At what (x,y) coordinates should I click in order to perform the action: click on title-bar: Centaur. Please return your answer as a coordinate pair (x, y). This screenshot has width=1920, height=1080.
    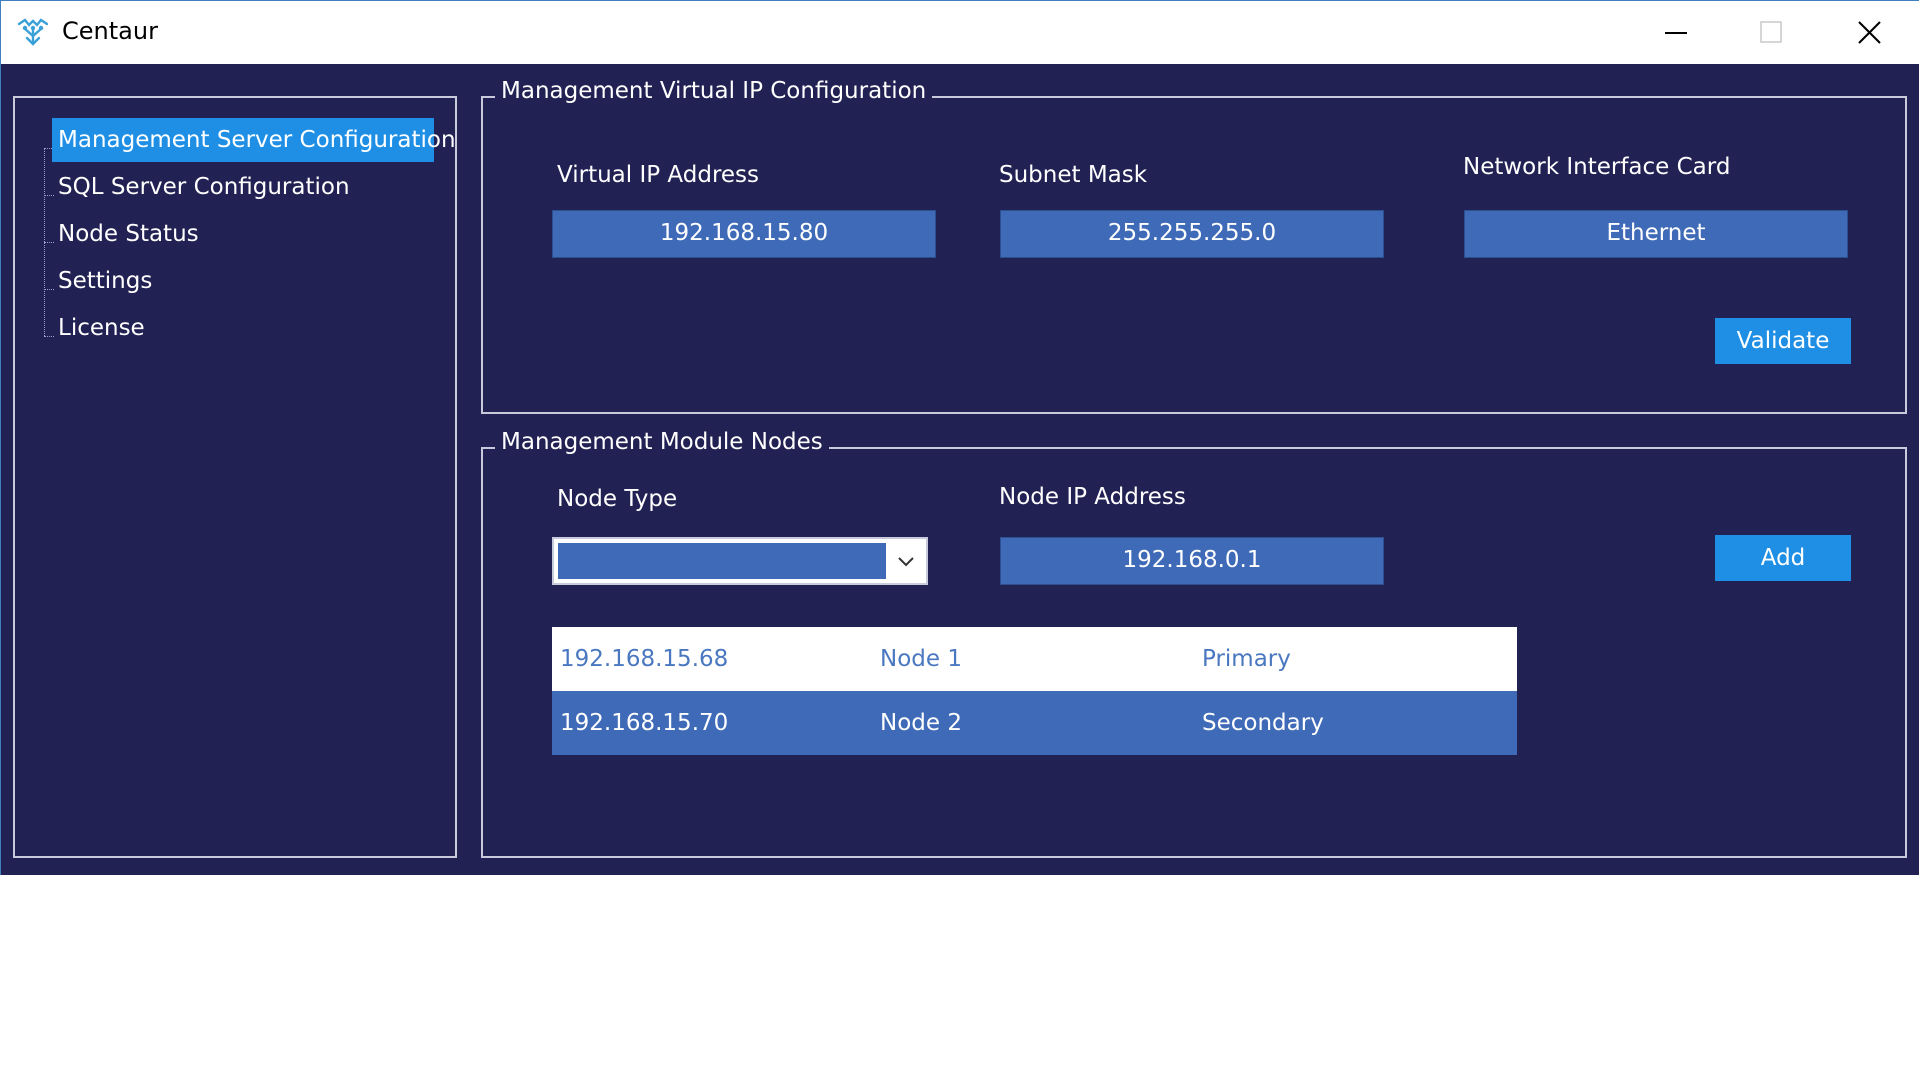
    Looking at the image, I should click on (960, 32).